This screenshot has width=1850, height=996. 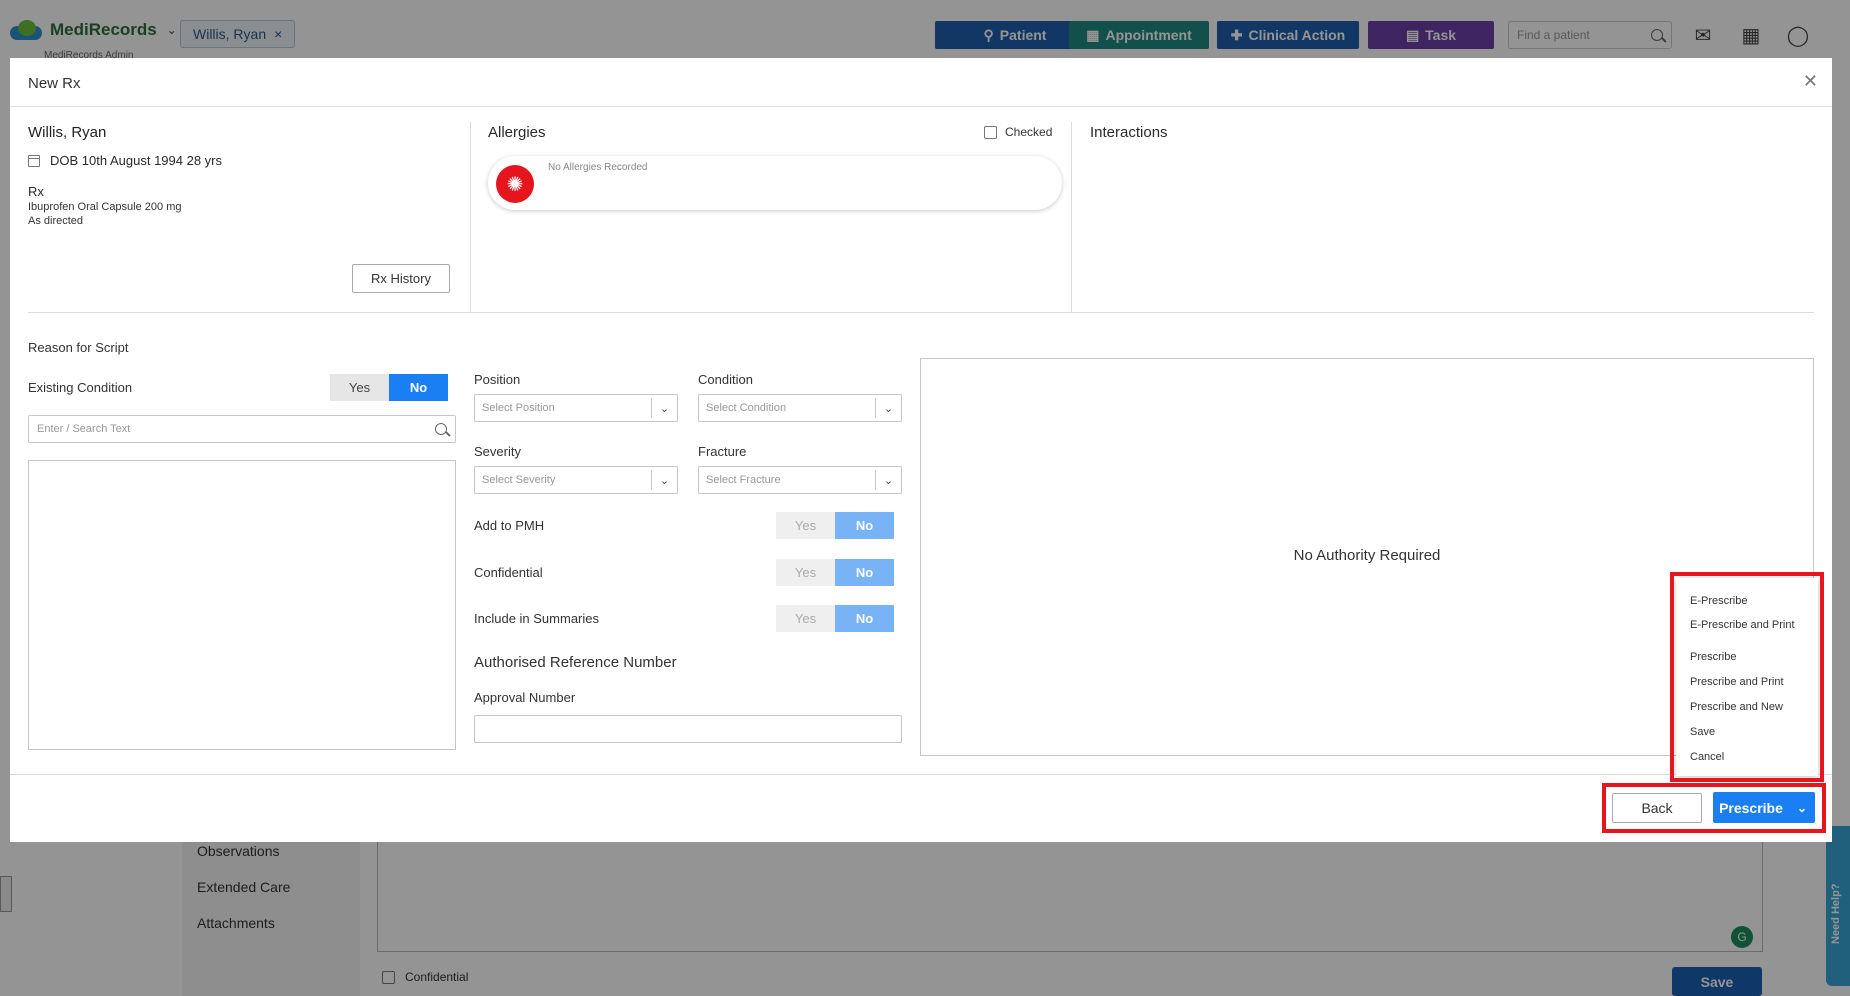 I want to click on auth-ref-title: Authorised Reference Number, so click(x=575, y=662).